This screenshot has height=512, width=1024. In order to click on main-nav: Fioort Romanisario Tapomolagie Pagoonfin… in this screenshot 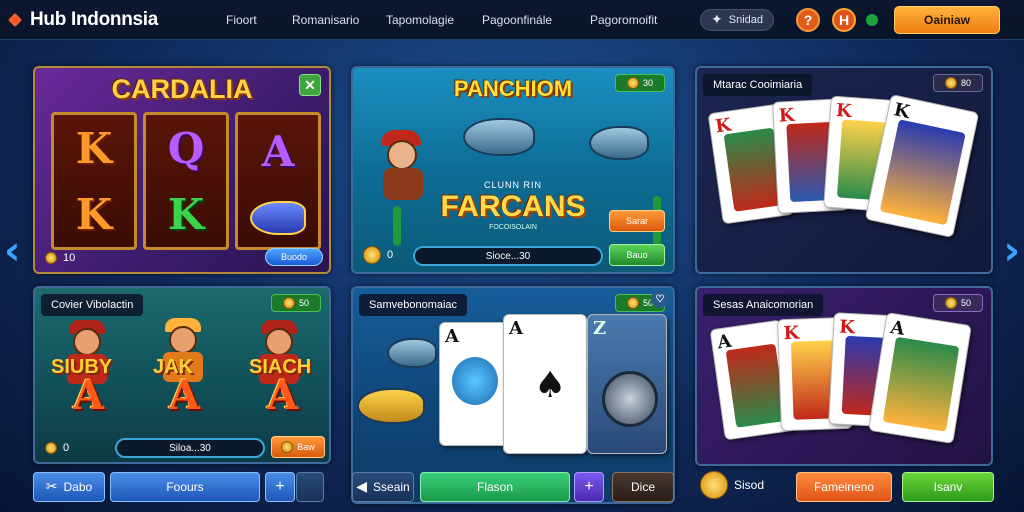, I will do `click(459, 20)`.